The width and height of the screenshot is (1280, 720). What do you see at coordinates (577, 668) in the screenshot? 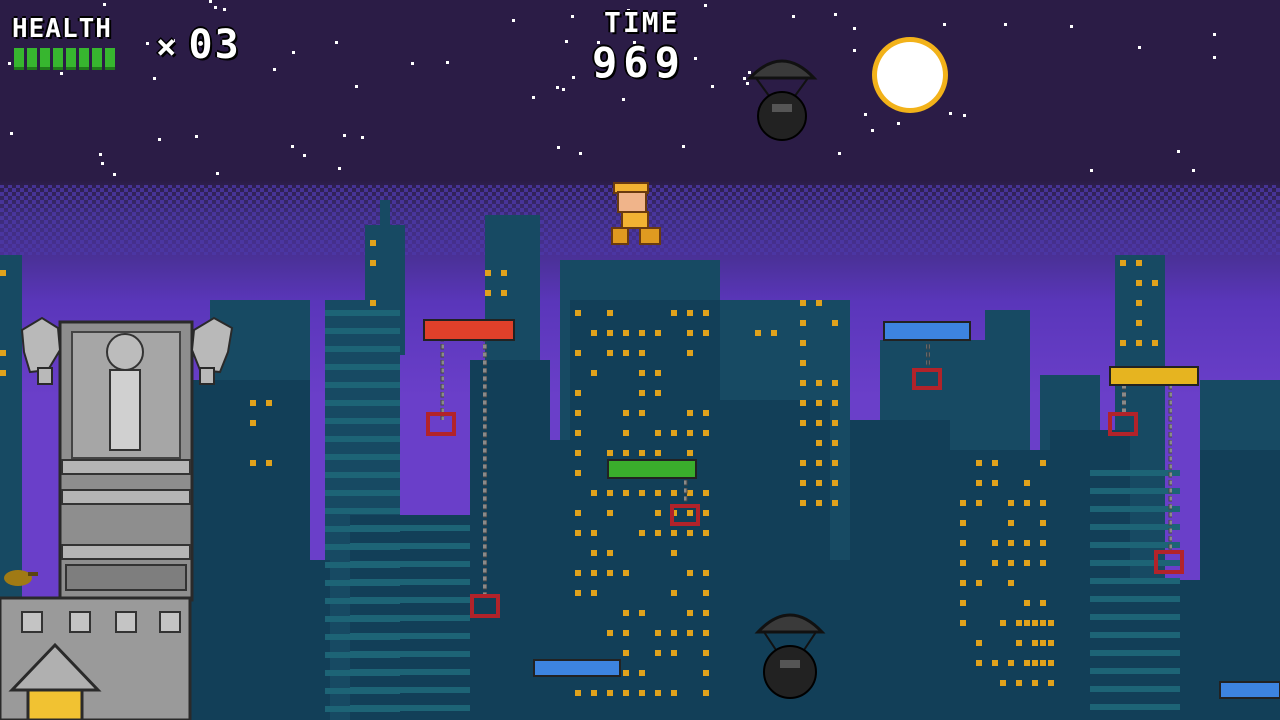
I see `platform-blue-bottom-left` at bounding box center [577, 668].